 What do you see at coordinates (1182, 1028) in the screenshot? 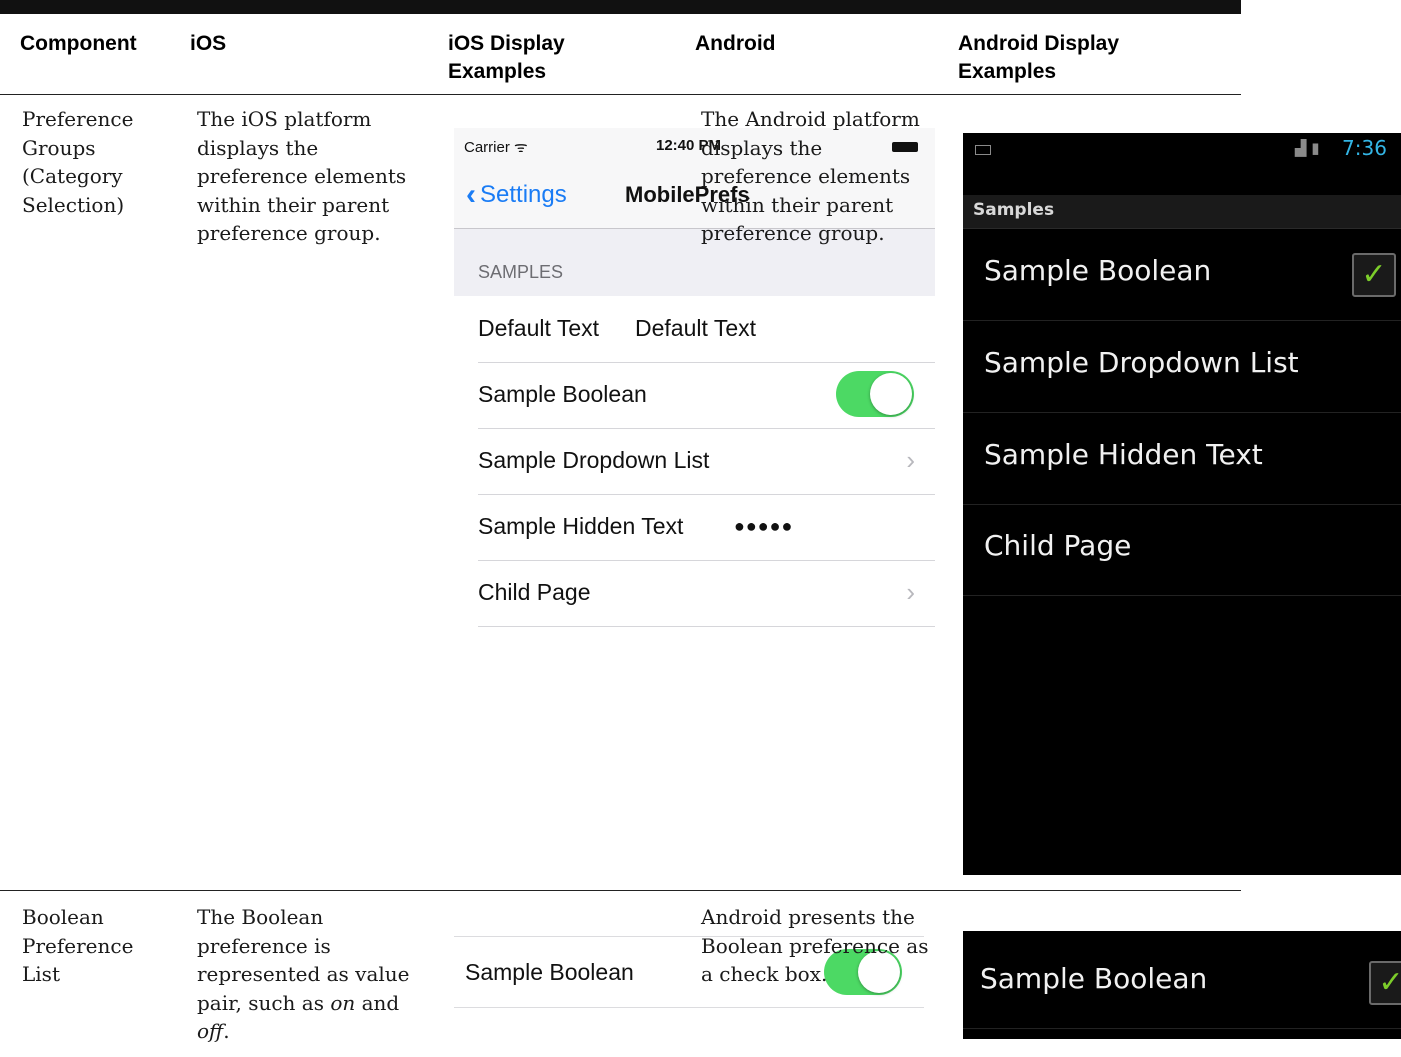
I see `android-row-divider` at bounding box center [1182, 1028].